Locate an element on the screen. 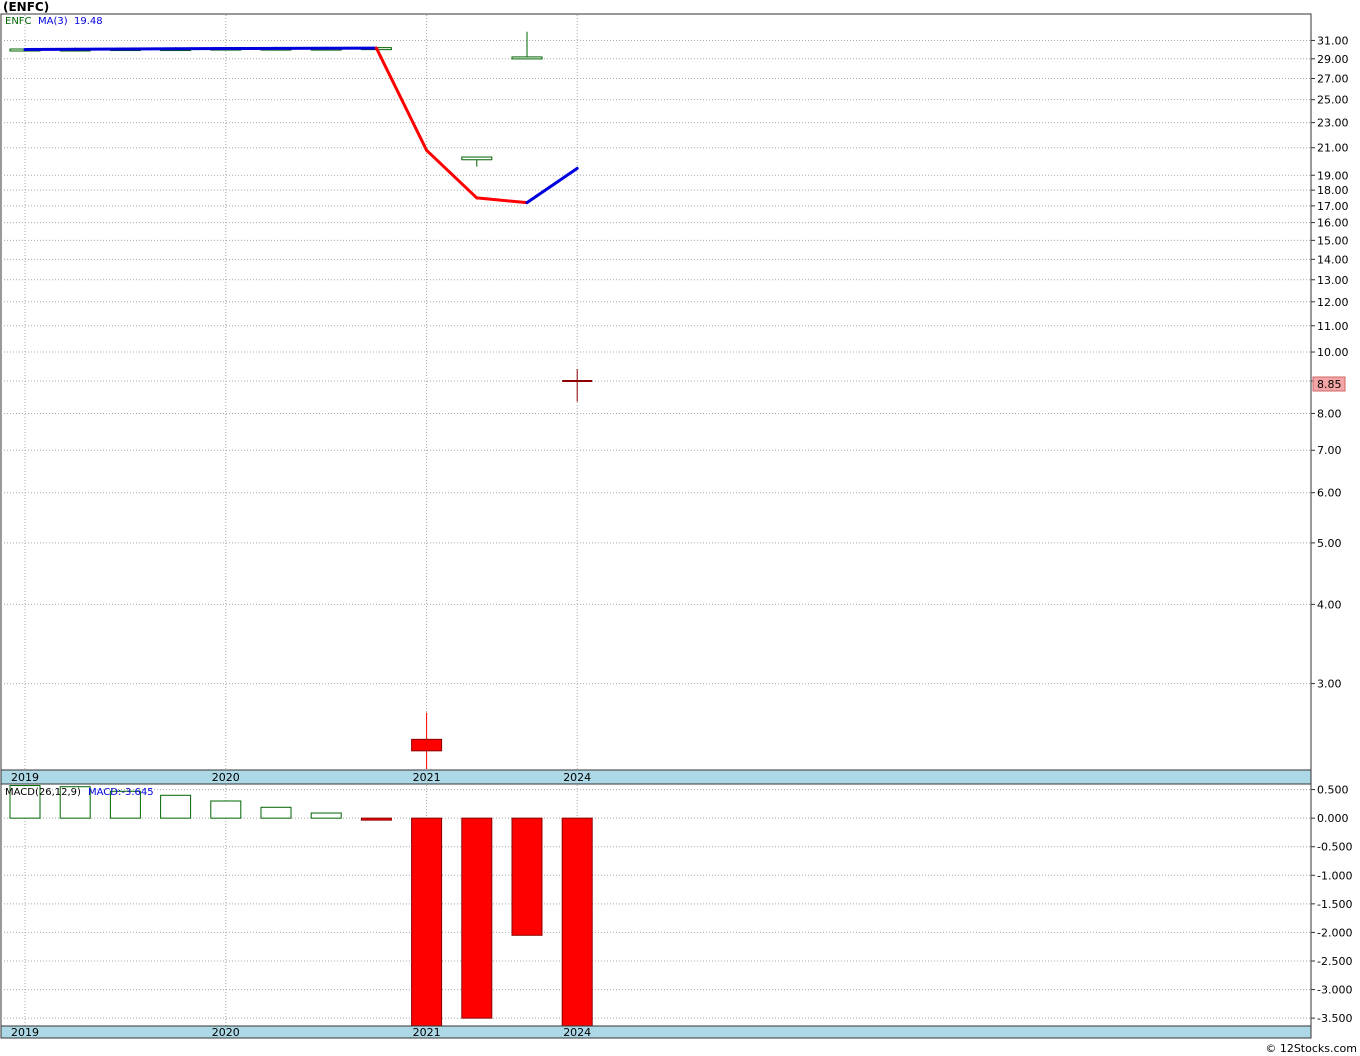 The width and height of the screenshot is (1360, 1056). watermark: © 12Stocks.com is located at coordinates (1311, 1048).